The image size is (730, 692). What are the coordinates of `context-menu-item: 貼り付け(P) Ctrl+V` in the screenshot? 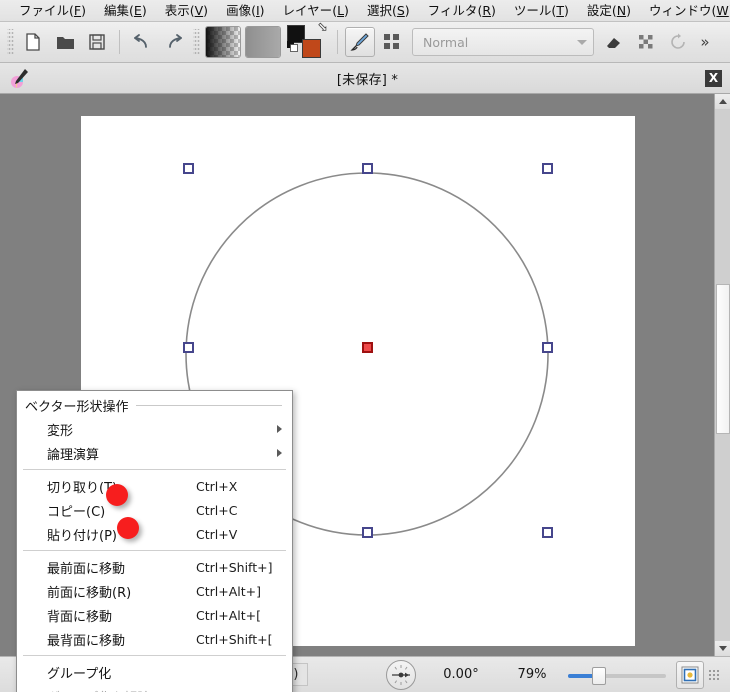 It's located at (154, 534).